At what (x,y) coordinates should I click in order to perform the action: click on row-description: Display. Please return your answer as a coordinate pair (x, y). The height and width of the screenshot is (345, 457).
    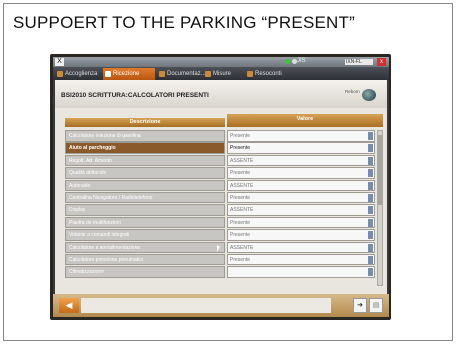
    Looking at the image, I should click on (145, 210).